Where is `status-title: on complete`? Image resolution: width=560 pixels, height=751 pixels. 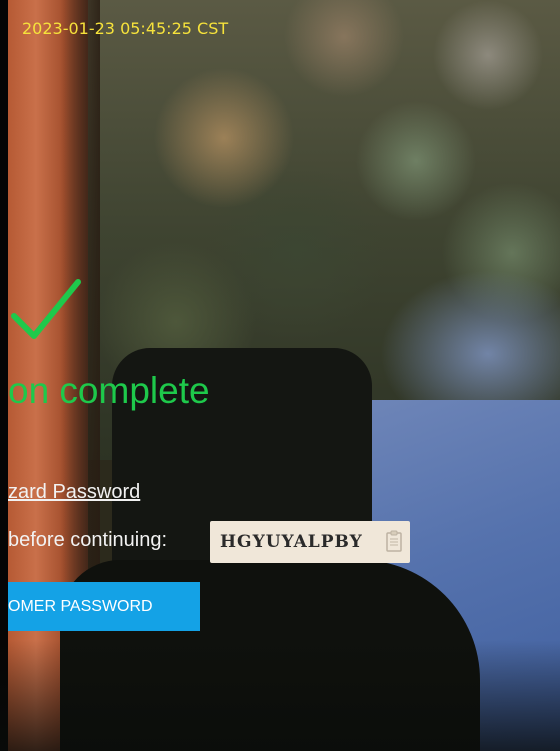 status-title: on complete is located at coordinates (109, 390).